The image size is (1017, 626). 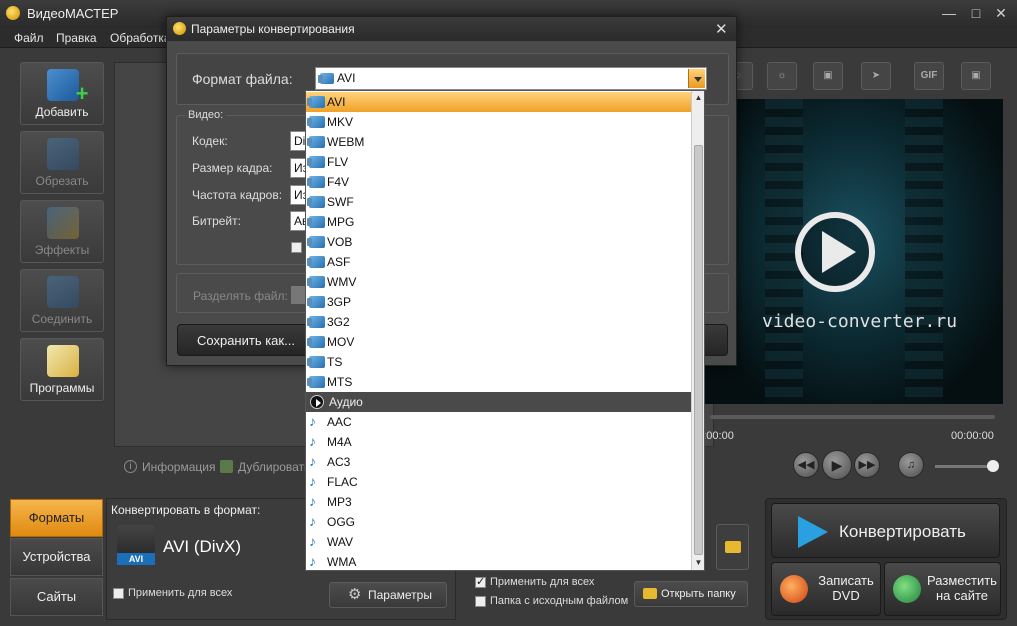 I want to click on dialog-logo-icon, so click(x=179, y=28).